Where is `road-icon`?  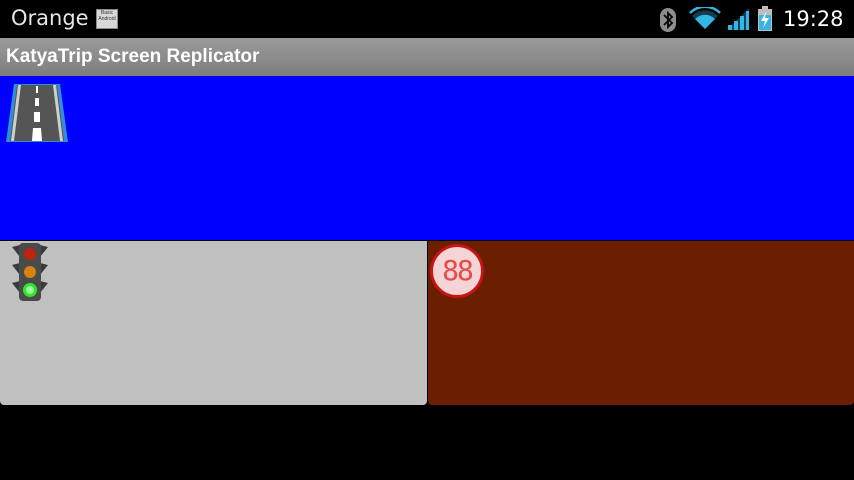
road-icon is located at coordinates (37, 113).